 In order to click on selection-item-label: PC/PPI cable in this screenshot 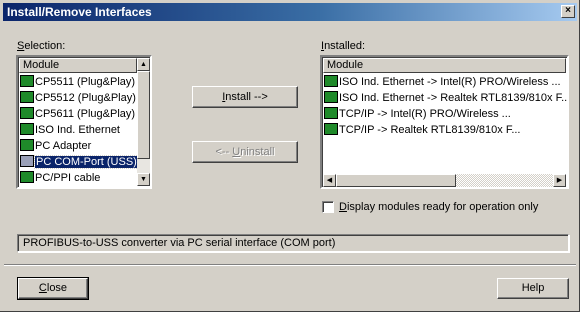, I will do `click(68, 178)`.